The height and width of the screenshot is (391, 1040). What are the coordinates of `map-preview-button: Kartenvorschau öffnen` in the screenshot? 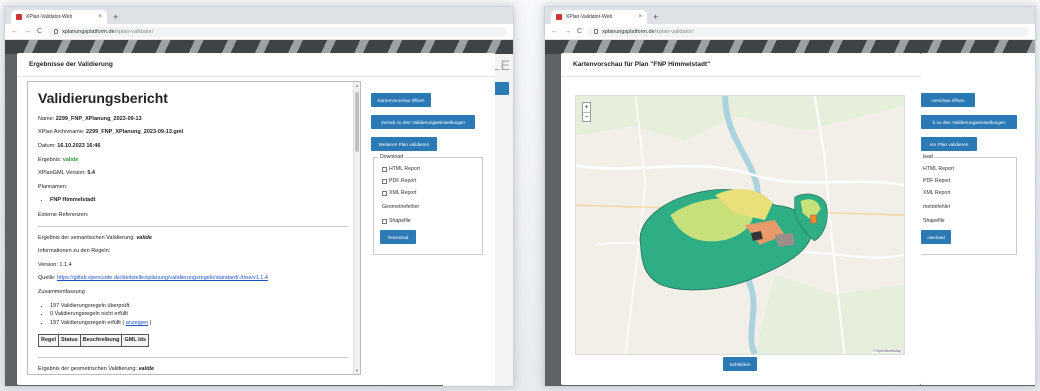 It's located at (401, 100).